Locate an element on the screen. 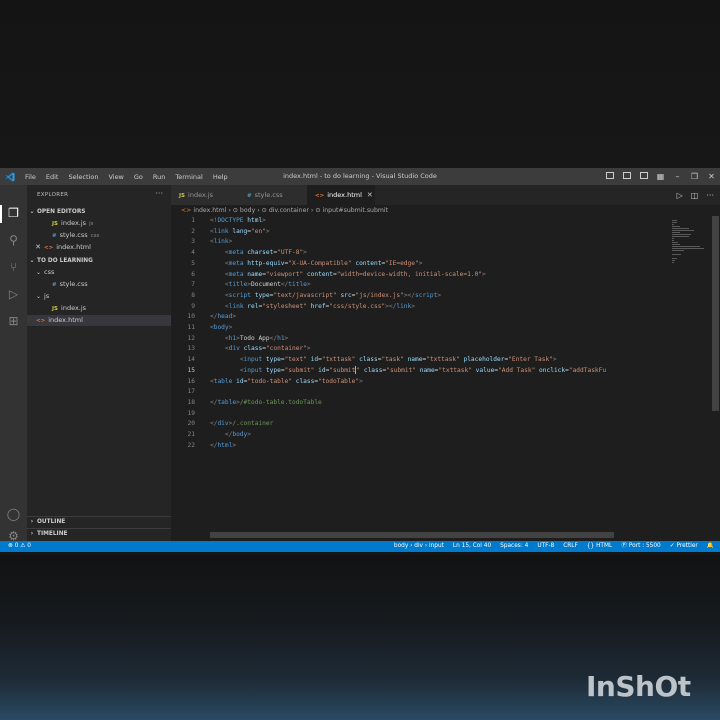 This screenshot has height=720, width=720. breadcrumb-item: index.html is located at coordinates (209, 210).